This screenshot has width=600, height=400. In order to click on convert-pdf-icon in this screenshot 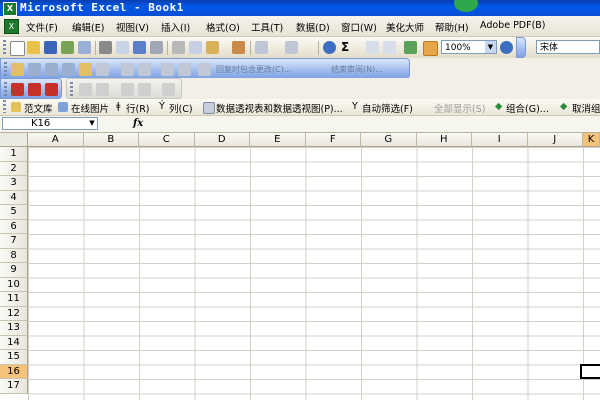, I will do `click(17, 89)`.